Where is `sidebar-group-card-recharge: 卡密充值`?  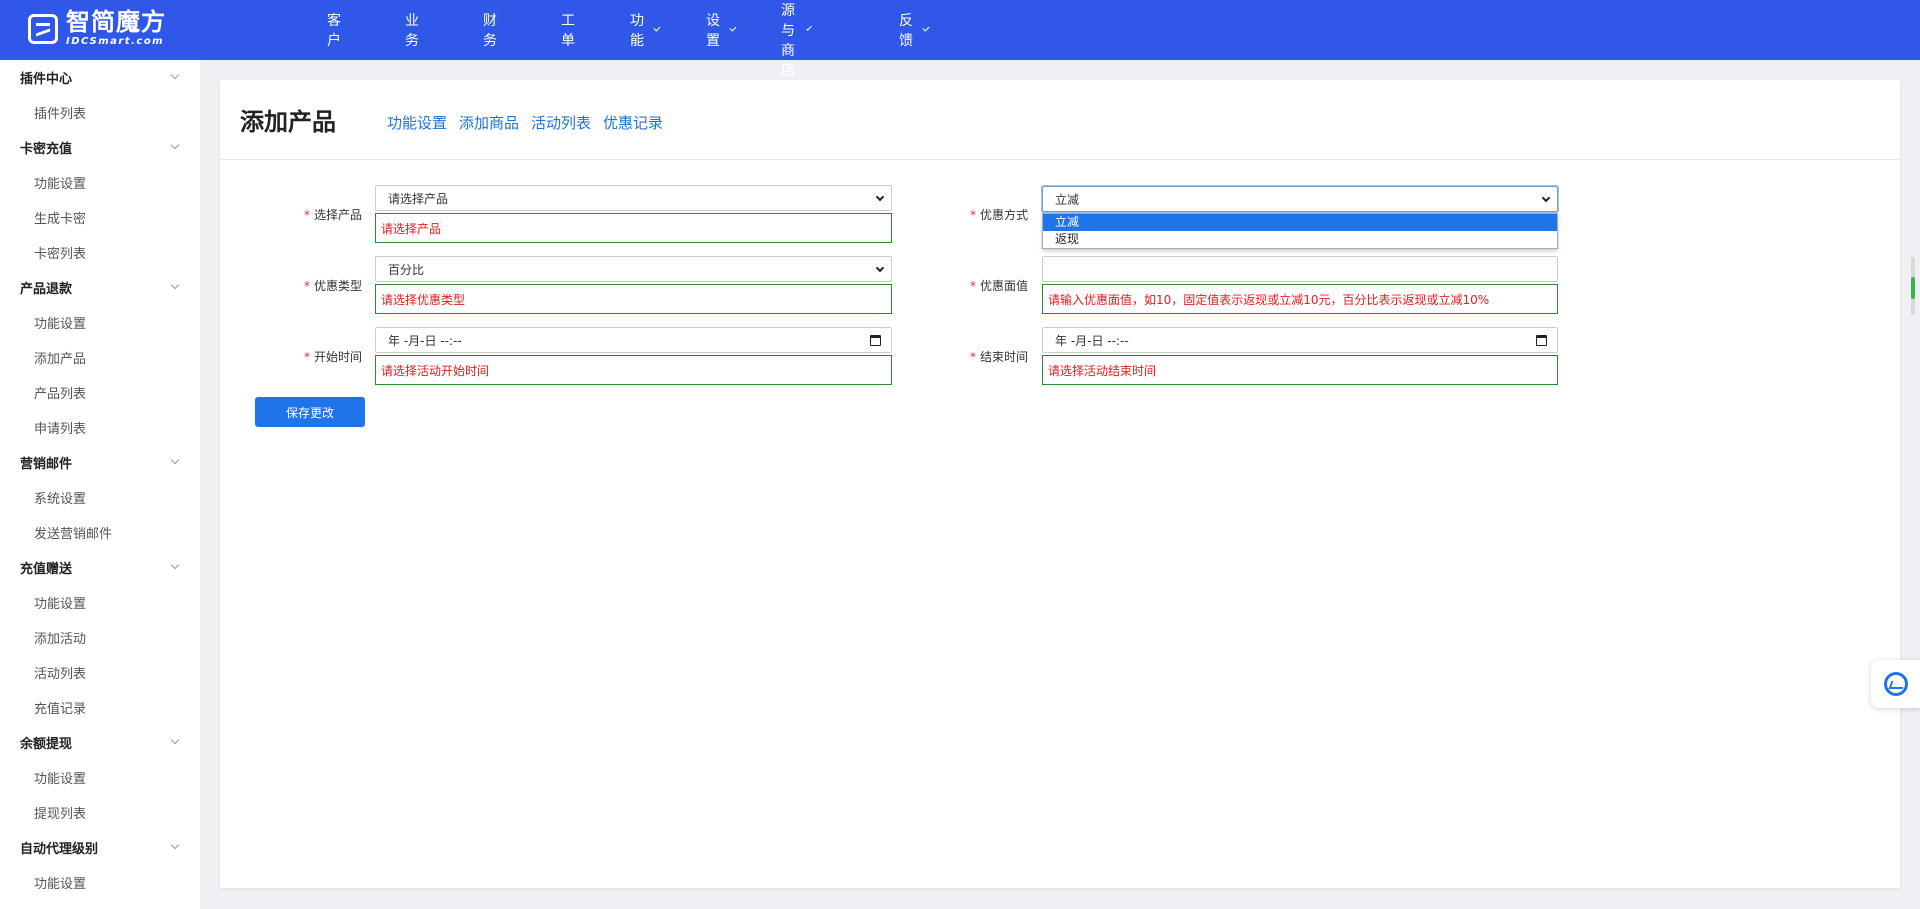 sidebar-group-card-recharge: 卡密充值 is located at coordinates (100, 147).